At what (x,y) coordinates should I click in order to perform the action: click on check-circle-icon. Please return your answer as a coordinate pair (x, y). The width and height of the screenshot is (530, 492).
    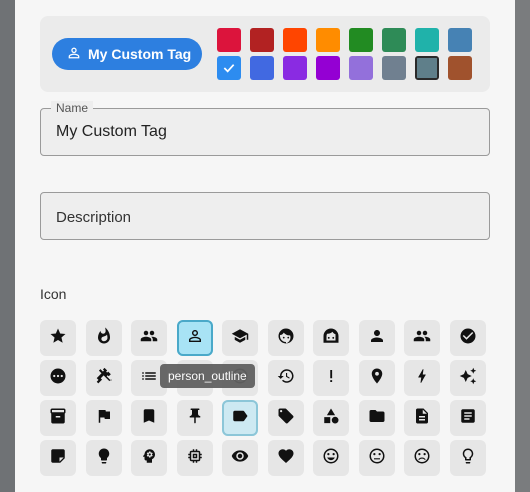
    Looking at the image, I should click on (468, 338).